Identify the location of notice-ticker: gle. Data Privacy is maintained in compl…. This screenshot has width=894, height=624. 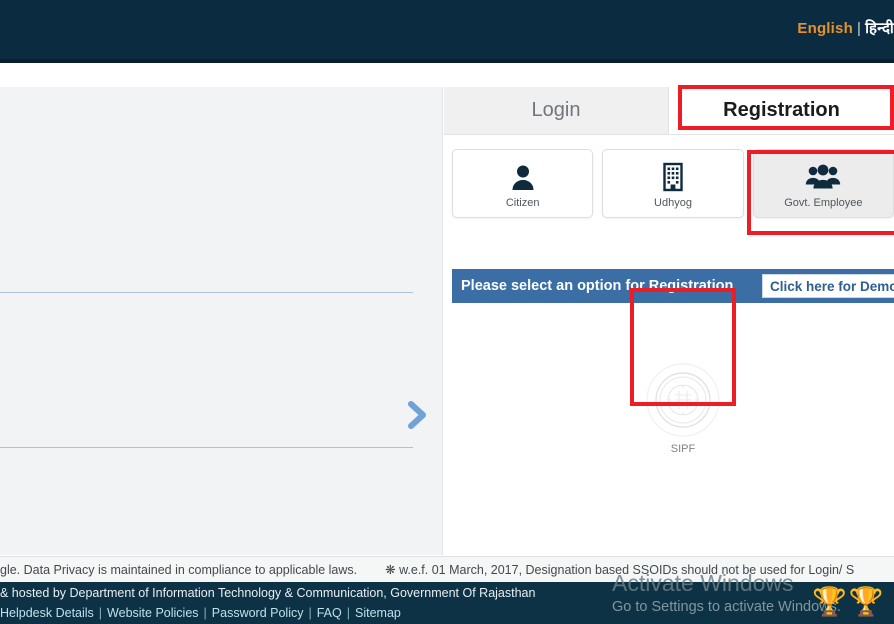
(447, 569).